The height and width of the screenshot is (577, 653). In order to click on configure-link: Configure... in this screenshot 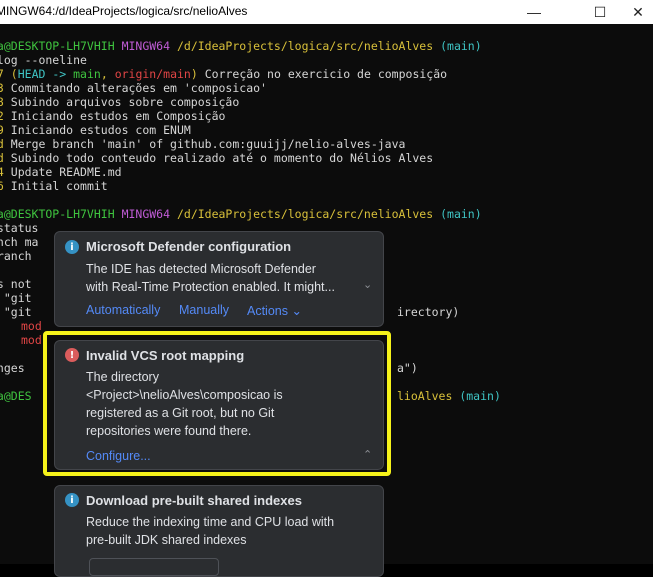, I will do `click(118, 456)`.